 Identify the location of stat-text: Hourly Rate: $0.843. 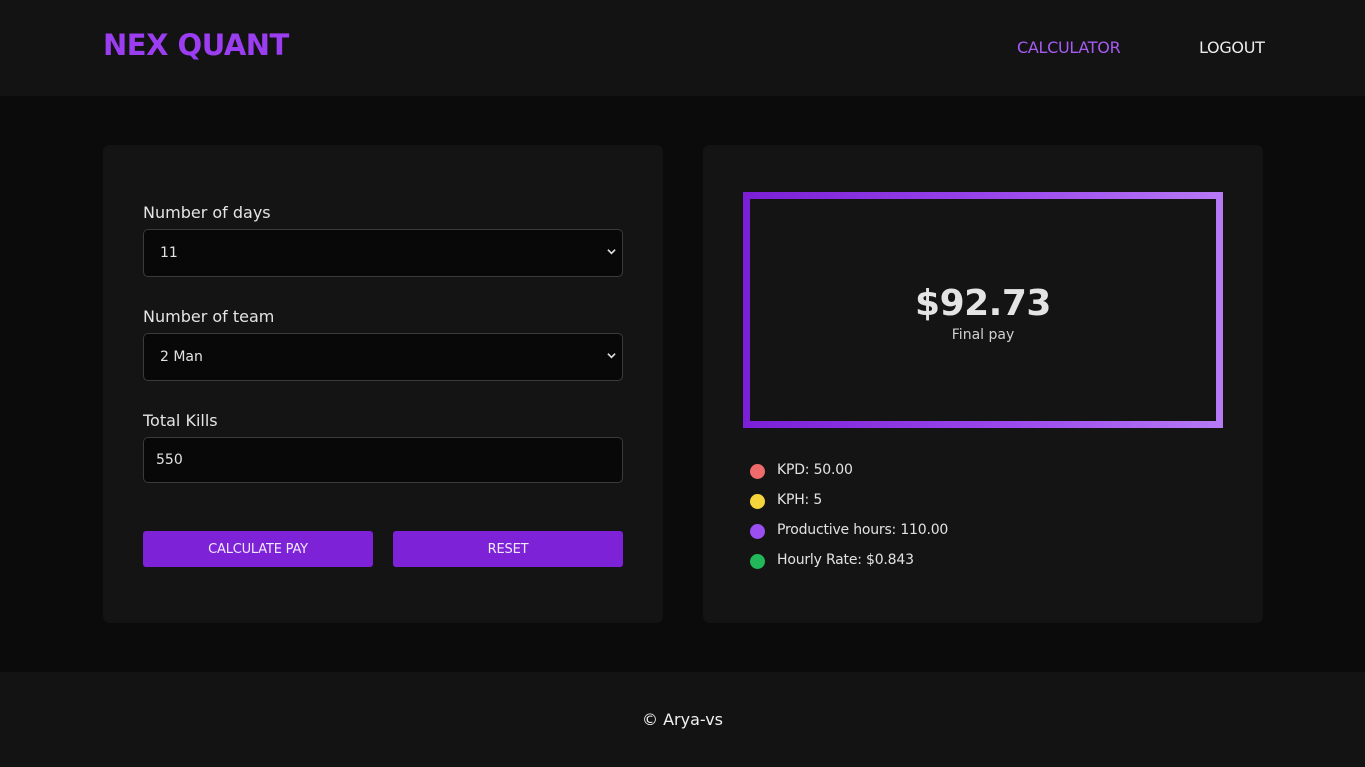
(845, 560).